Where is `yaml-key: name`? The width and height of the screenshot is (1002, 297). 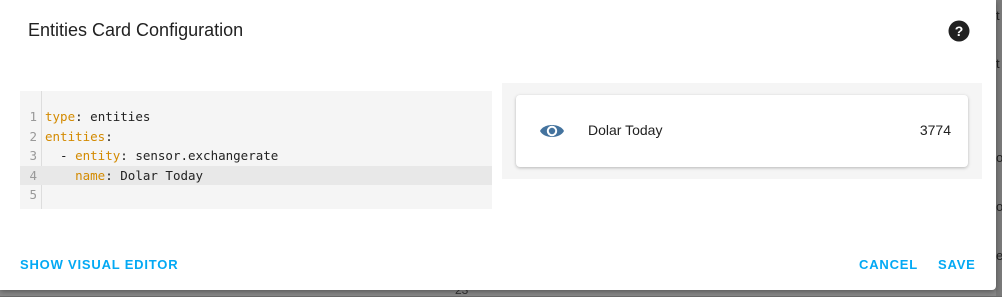
yaml-key: name is located at coordinates (90, 175).